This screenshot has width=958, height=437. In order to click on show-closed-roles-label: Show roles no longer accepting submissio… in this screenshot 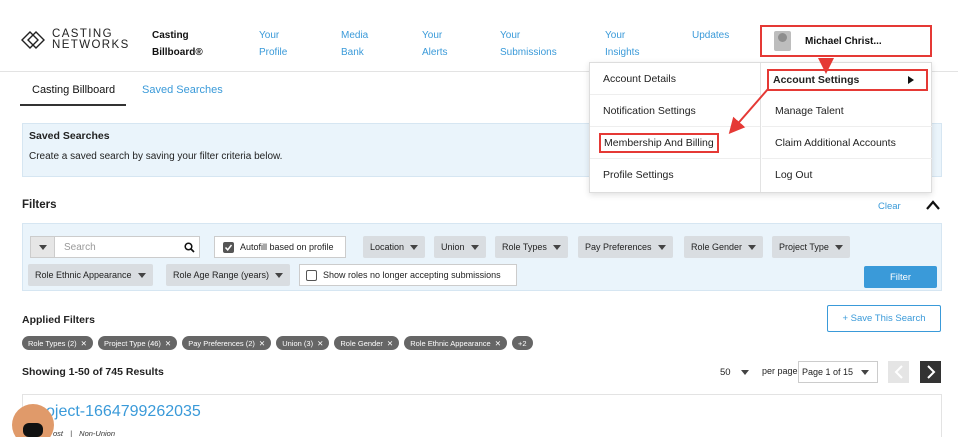, I will do `click(412, 275)`.